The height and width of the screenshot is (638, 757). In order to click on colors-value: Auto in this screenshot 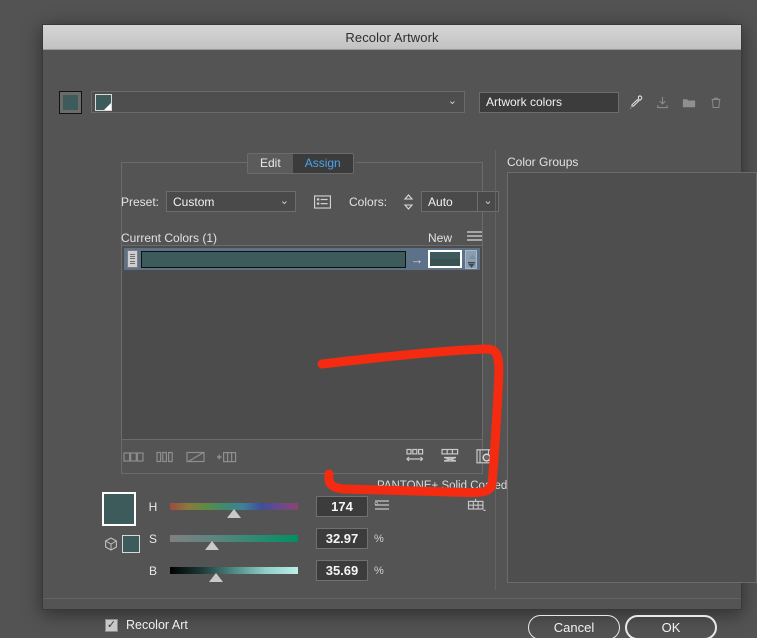, I will do `click(449, 201)`.